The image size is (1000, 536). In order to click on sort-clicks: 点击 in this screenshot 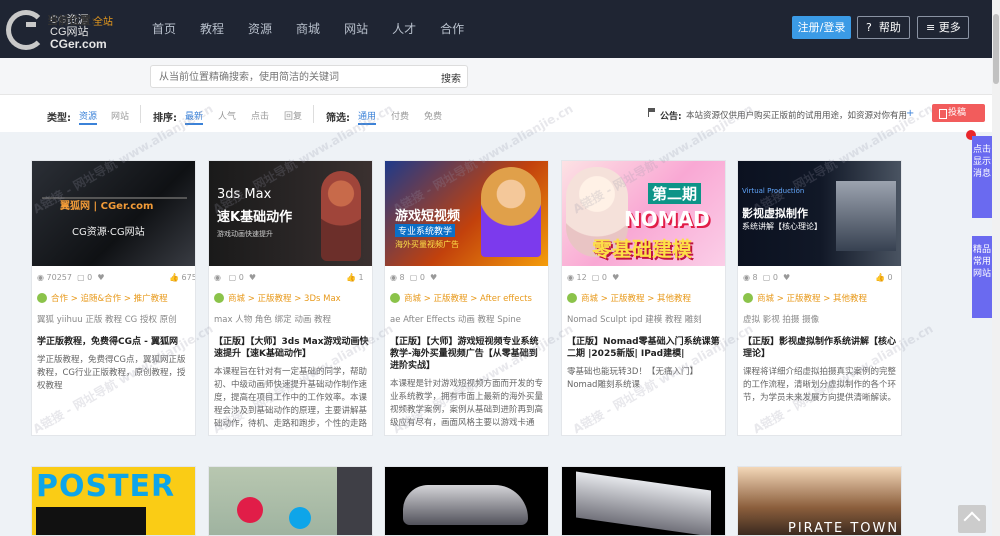, I will do `click(260, 115)`.